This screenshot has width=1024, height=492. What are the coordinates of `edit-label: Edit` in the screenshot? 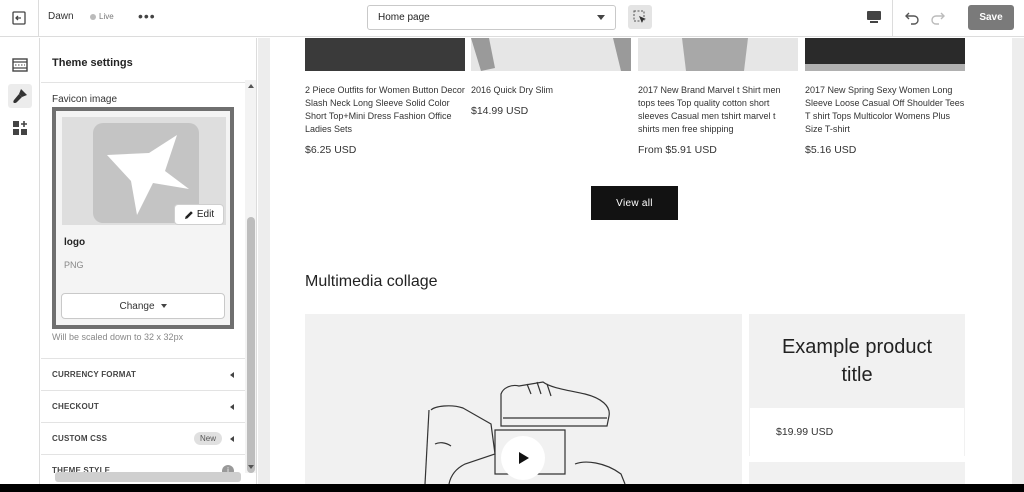 It's located at (205, 214).